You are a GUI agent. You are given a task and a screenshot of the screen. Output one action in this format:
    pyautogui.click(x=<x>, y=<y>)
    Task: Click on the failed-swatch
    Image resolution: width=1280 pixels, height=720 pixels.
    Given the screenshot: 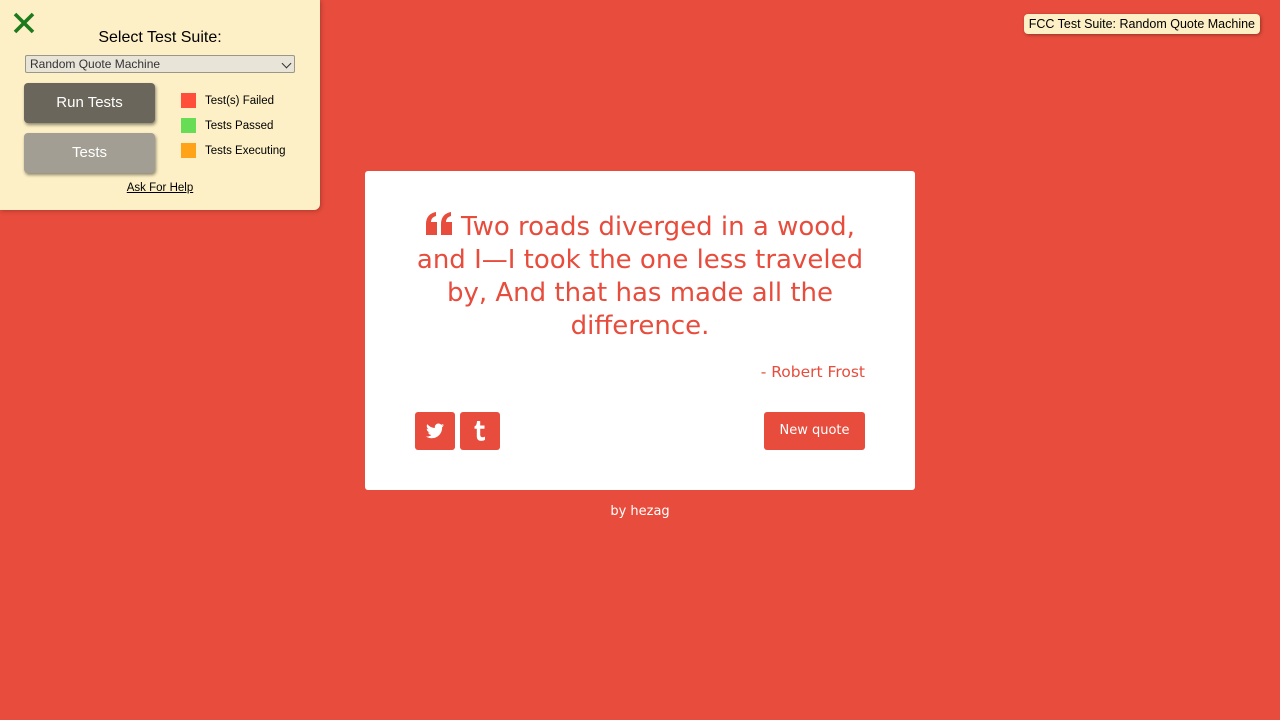 What is the action you would take?
    pyautogui.click(x=188, y=100)
    